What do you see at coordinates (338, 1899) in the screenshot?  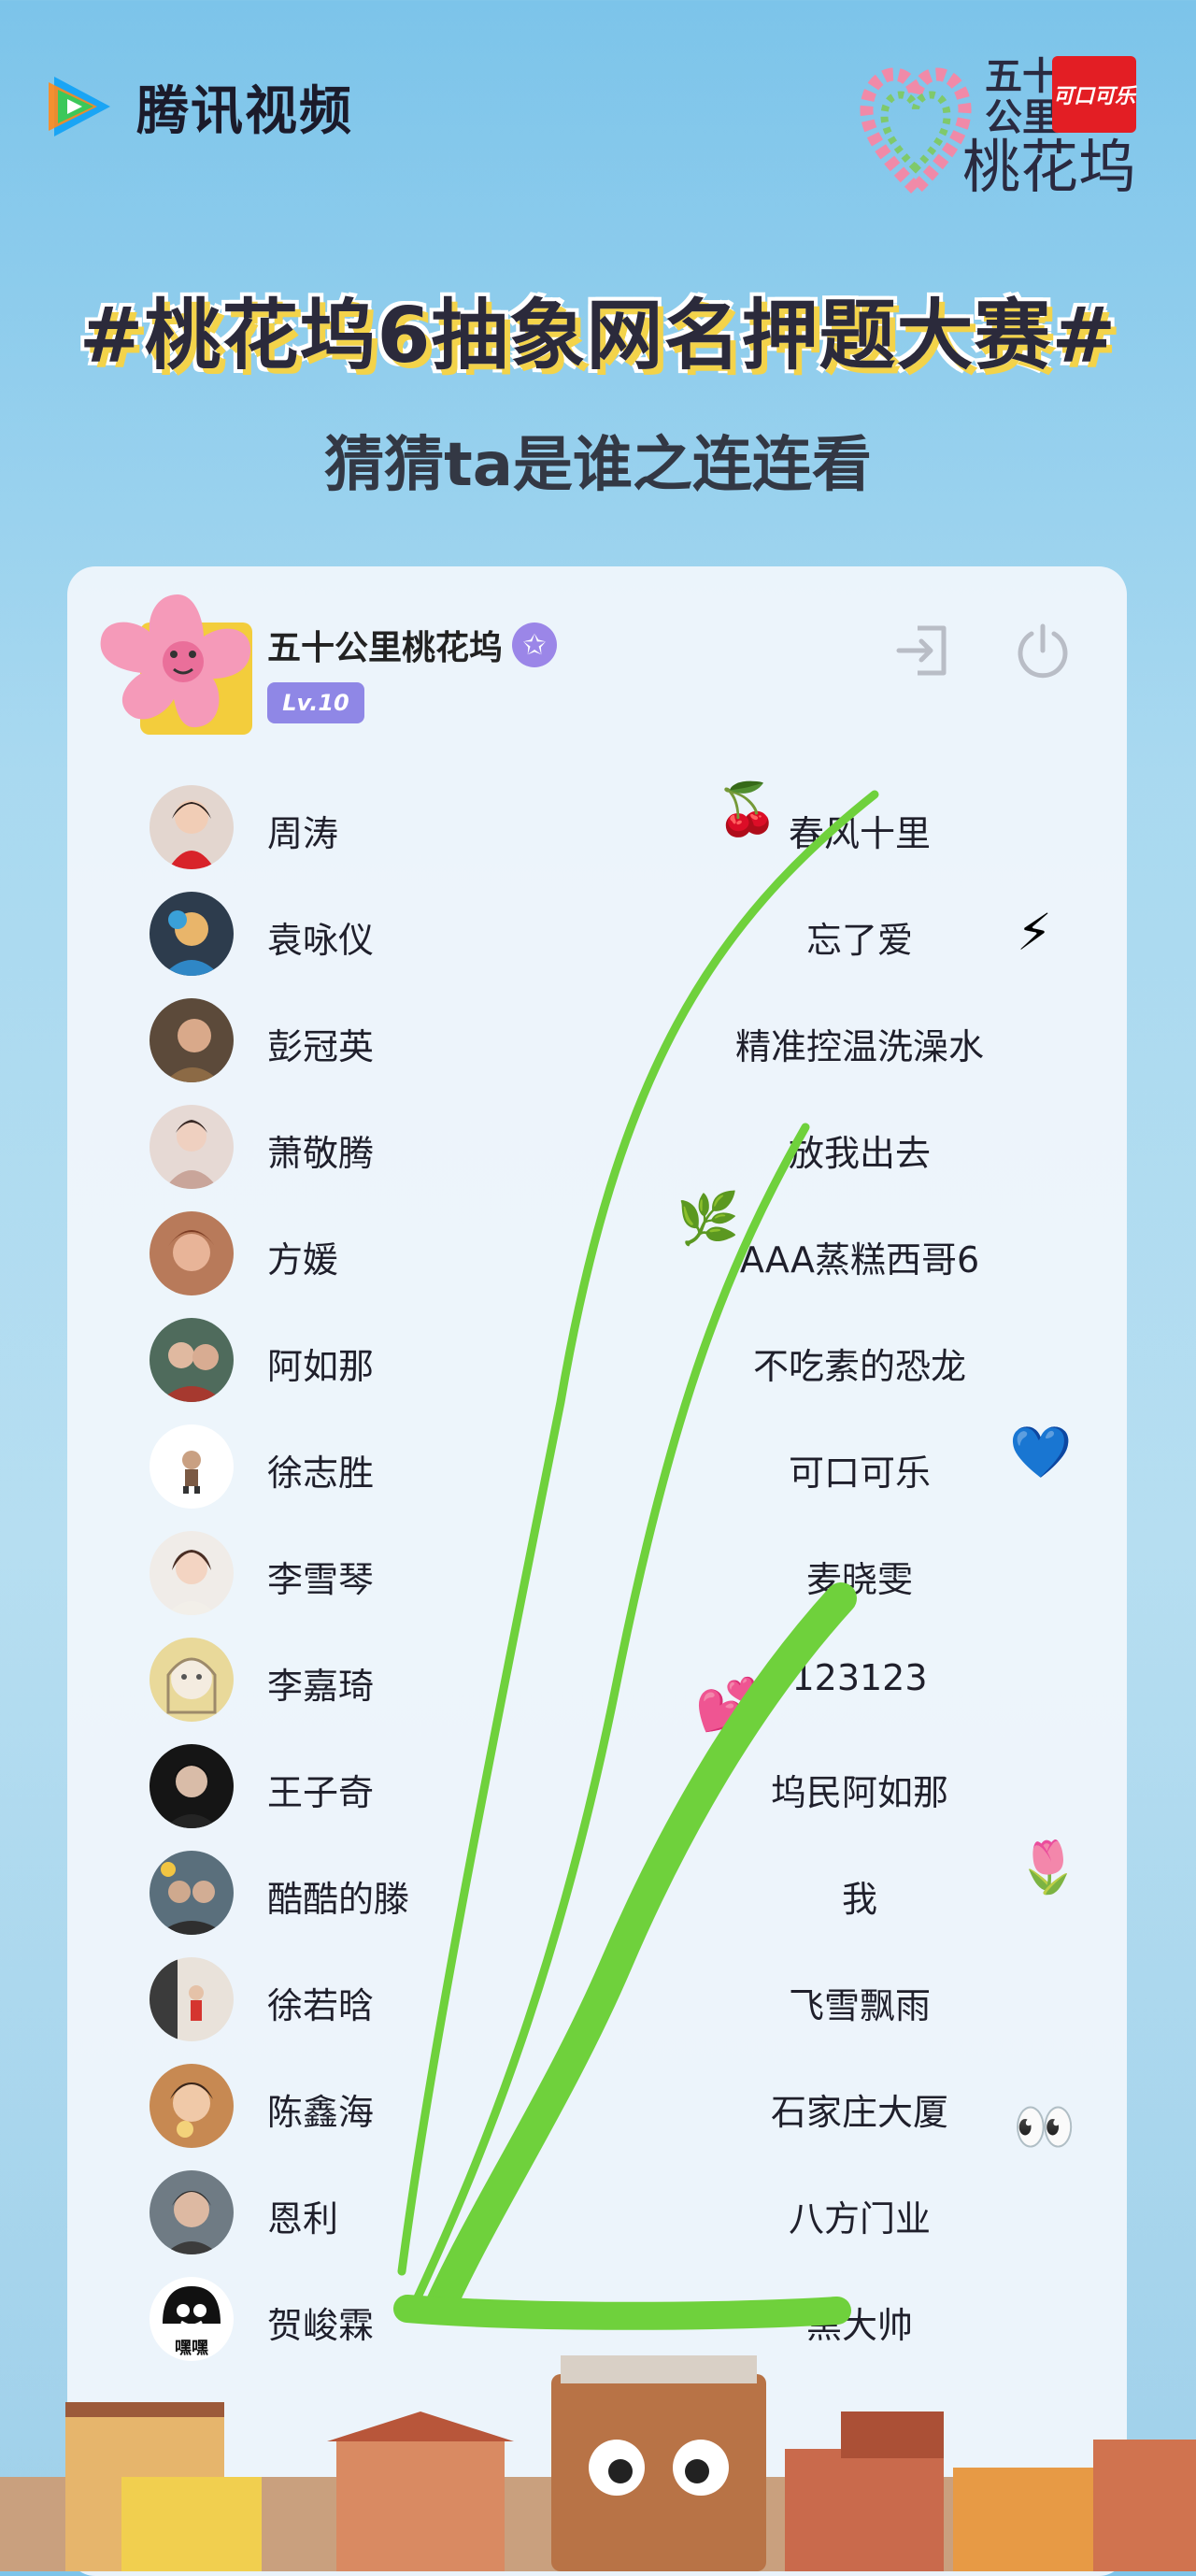 I see `person-name: 酷酷的滕` at bounding box center [338, 1899].